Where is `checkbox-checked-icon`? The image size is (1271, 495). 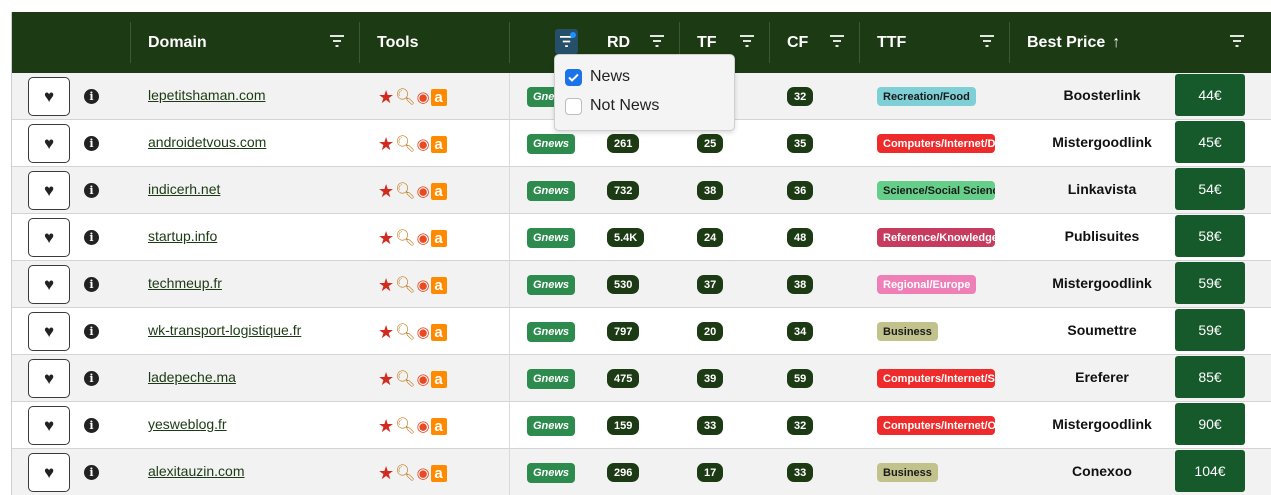
checkbox-checked-icon is located at coordinates (573, 77).